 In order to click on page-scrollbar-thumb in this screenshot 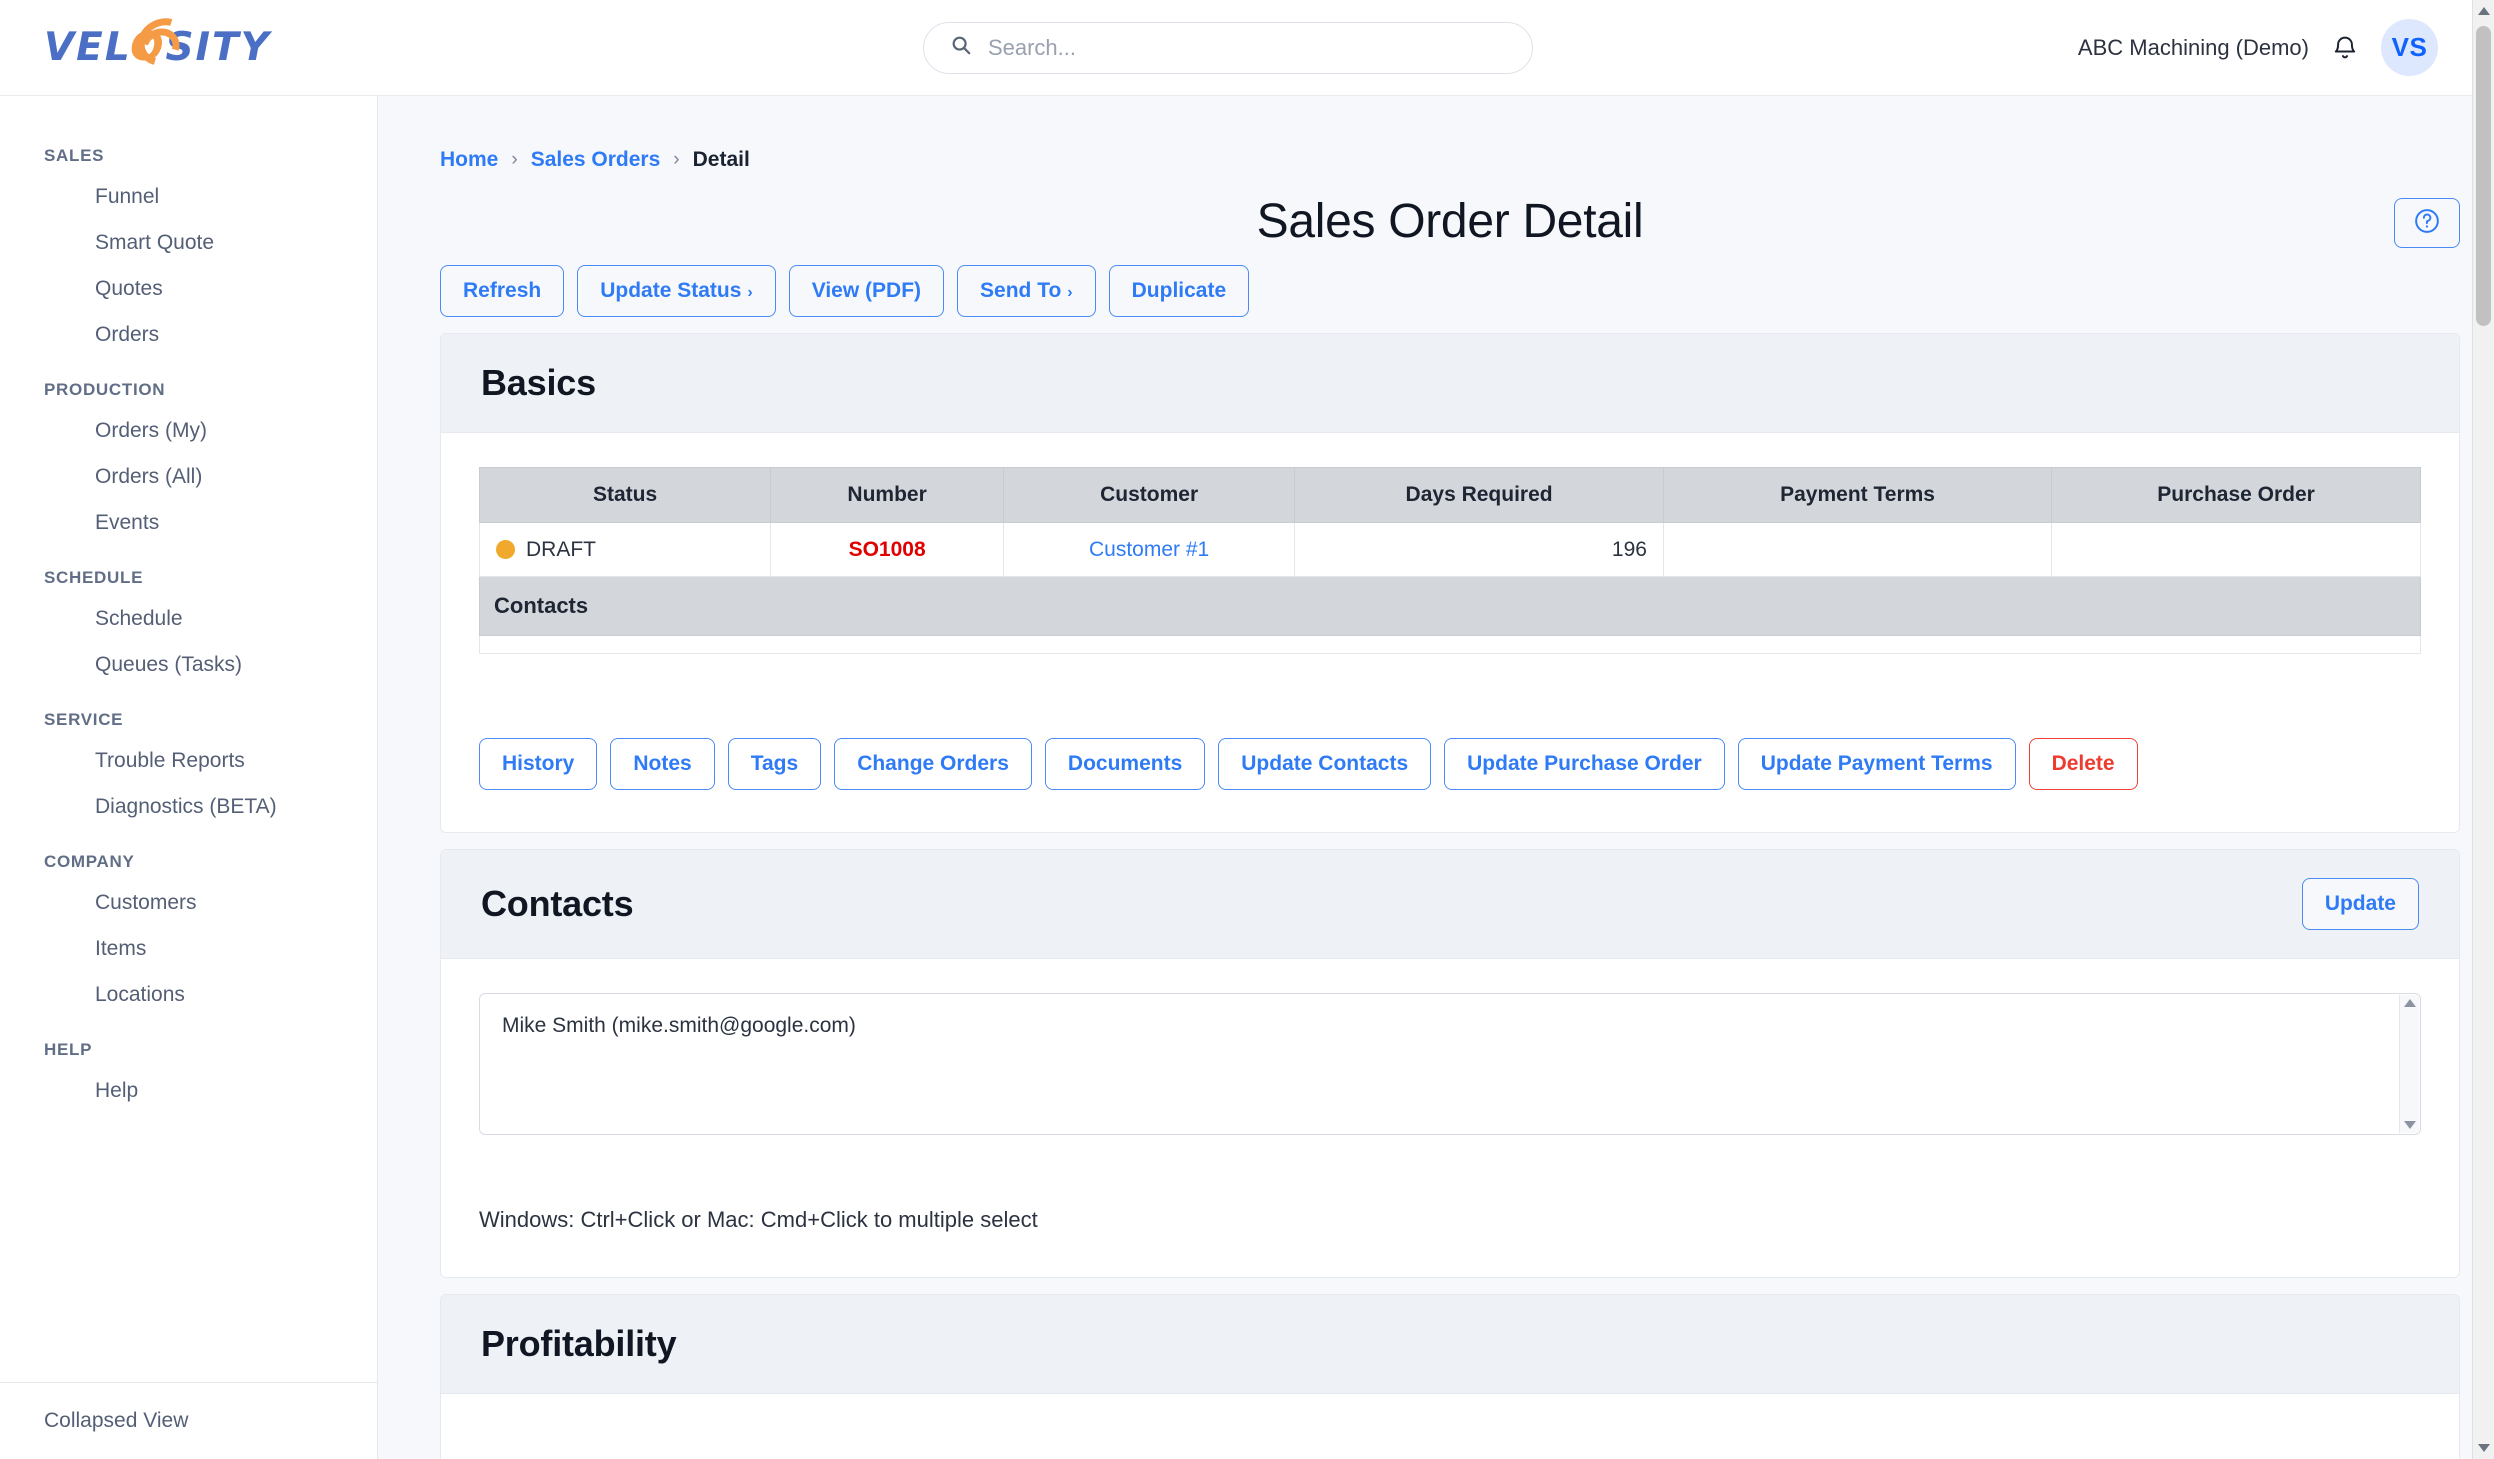, I will do `click(2483, 176)`.